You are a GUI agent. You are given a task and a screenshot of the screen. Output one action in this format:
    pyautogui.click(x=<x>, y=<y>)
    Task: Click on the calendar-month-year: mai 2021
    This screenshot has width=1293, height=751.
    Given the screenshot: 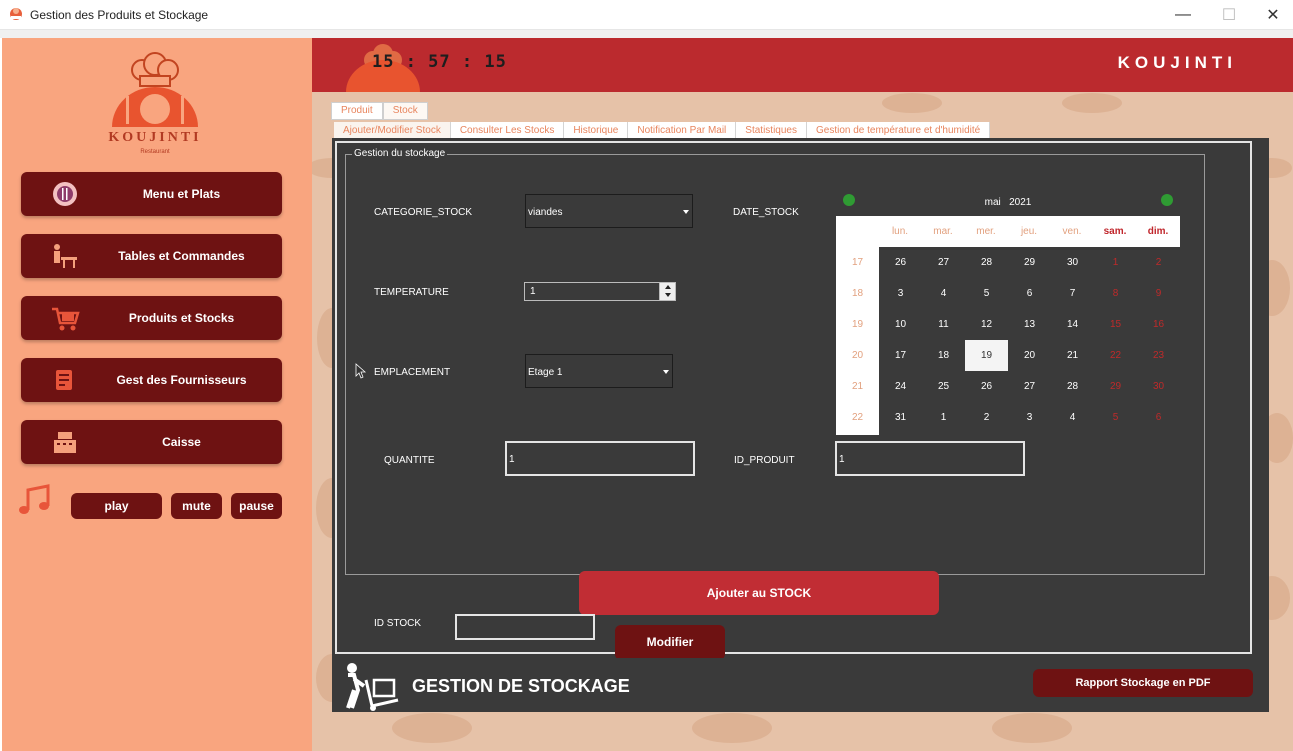 What is the action you would take?
    pyautogui.click(x=1008, y=202)
    